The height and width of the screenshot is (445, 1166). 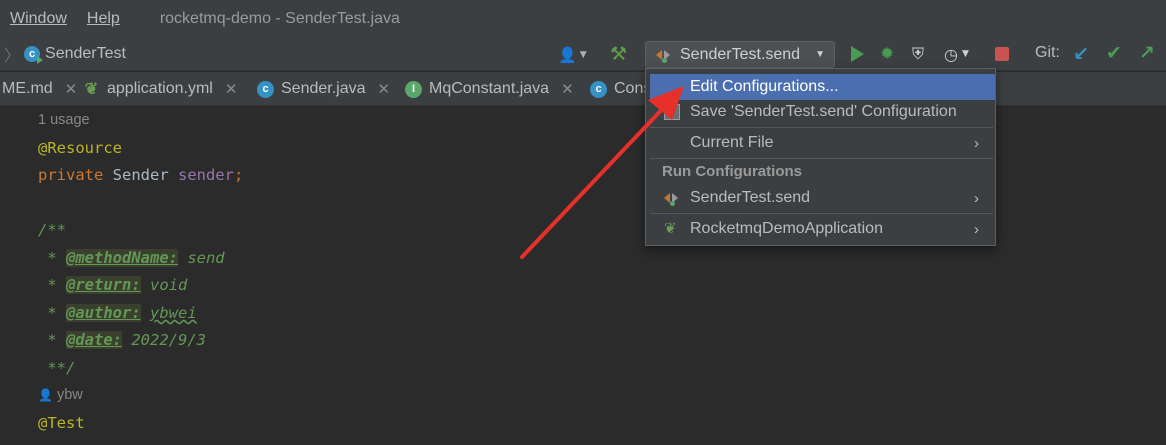 I want to click on menu-item-label: Current File, so click(x=732, y=142).